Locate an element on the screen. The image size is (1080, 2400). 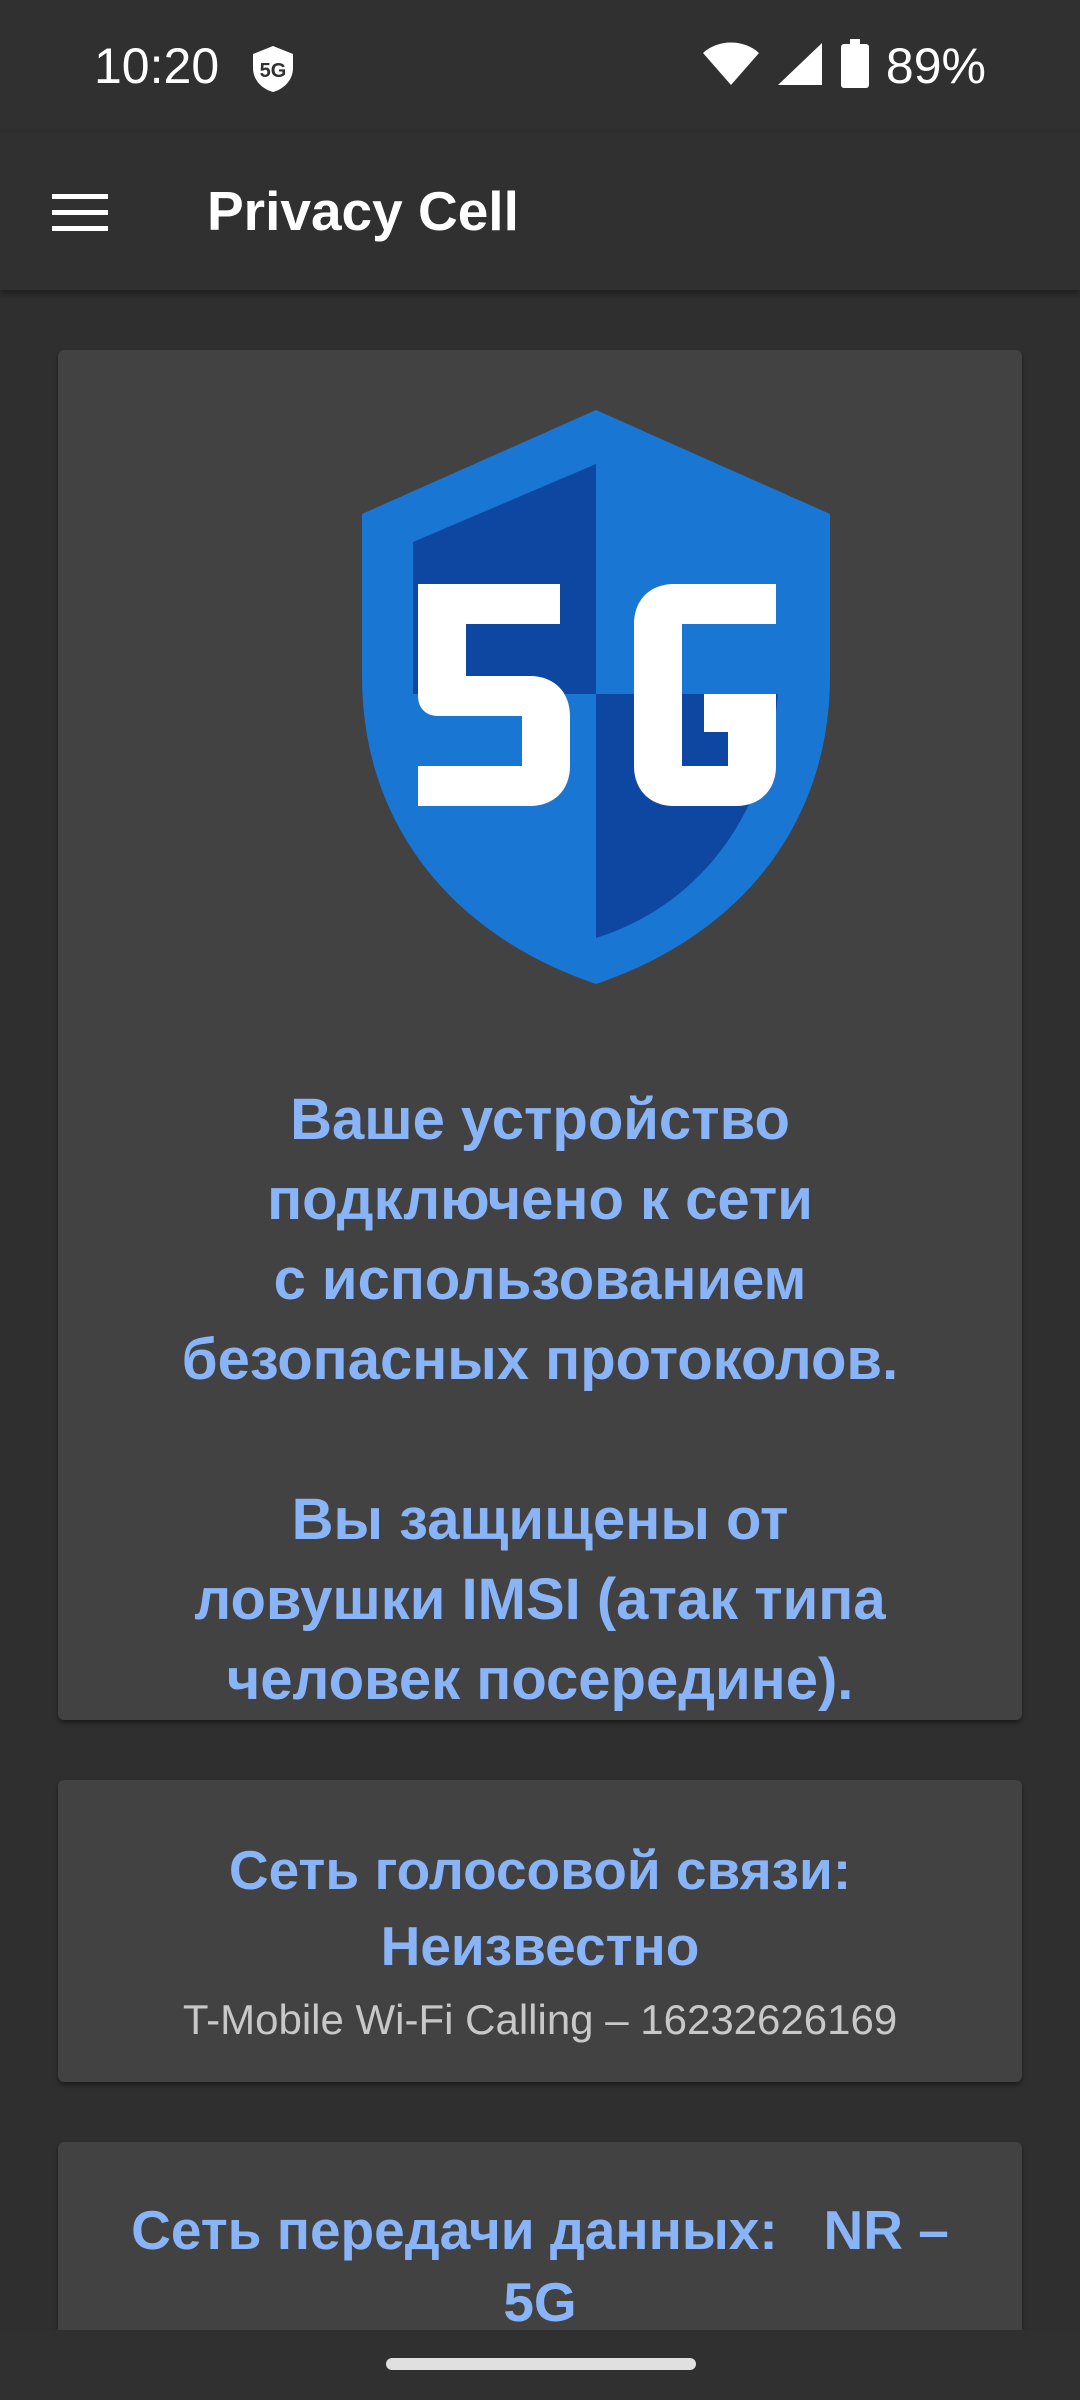
navigation-menu-button is located at coordinates (80, 212).